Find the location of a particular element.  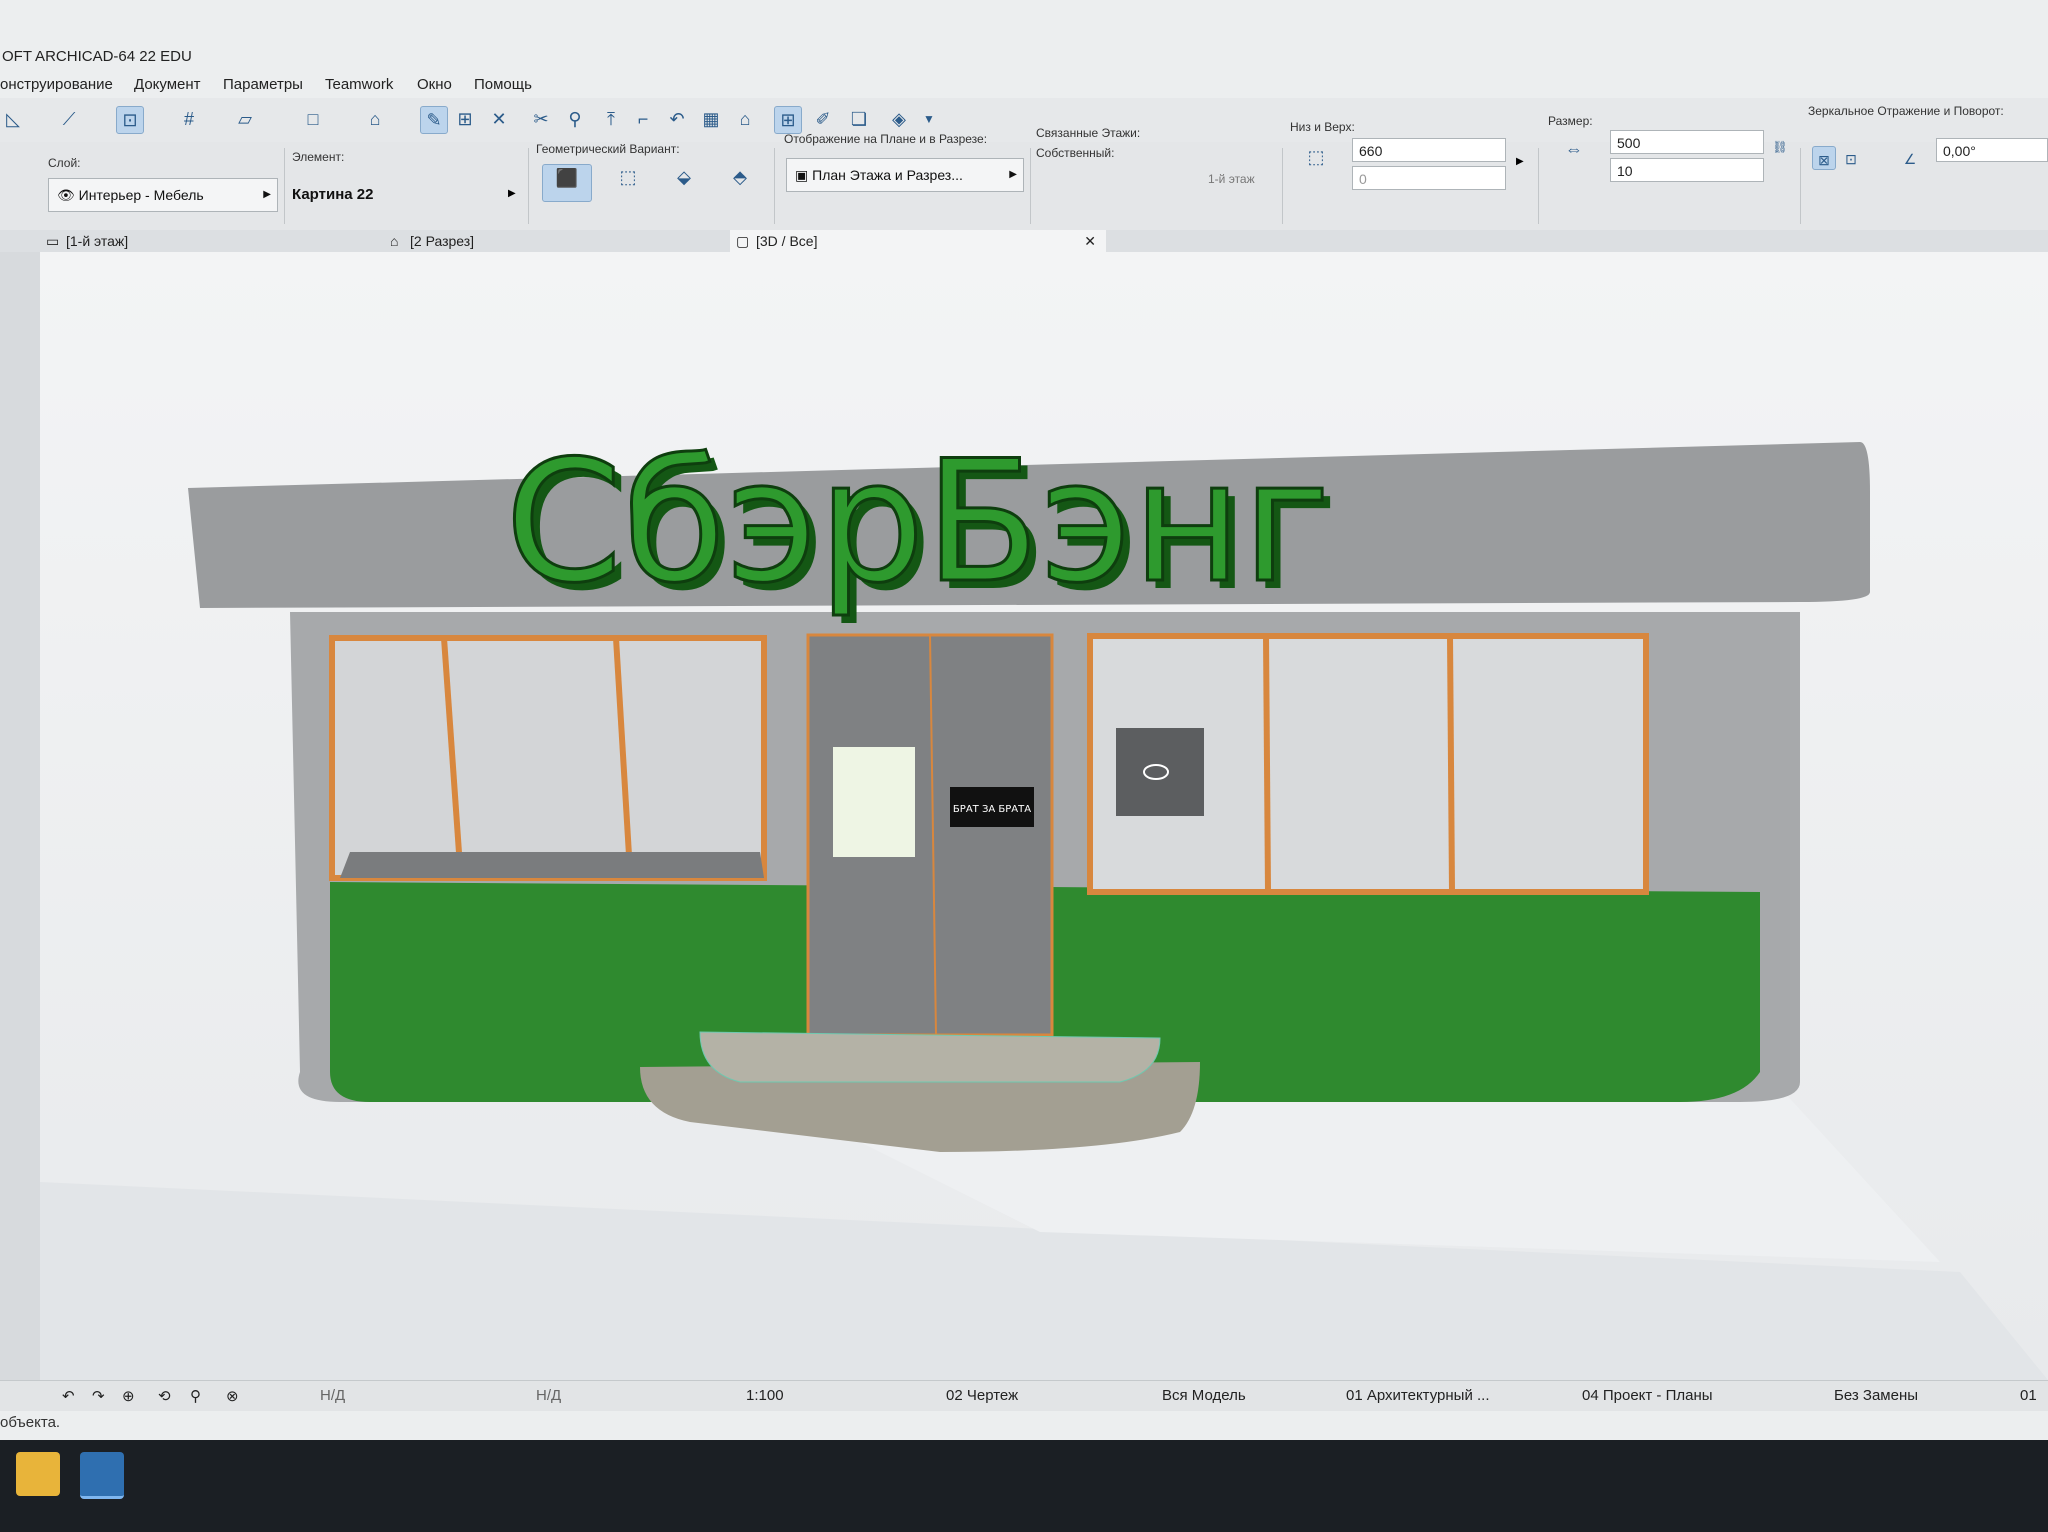

walk-icon: ⚲ is located at coordinates (195, 1396).